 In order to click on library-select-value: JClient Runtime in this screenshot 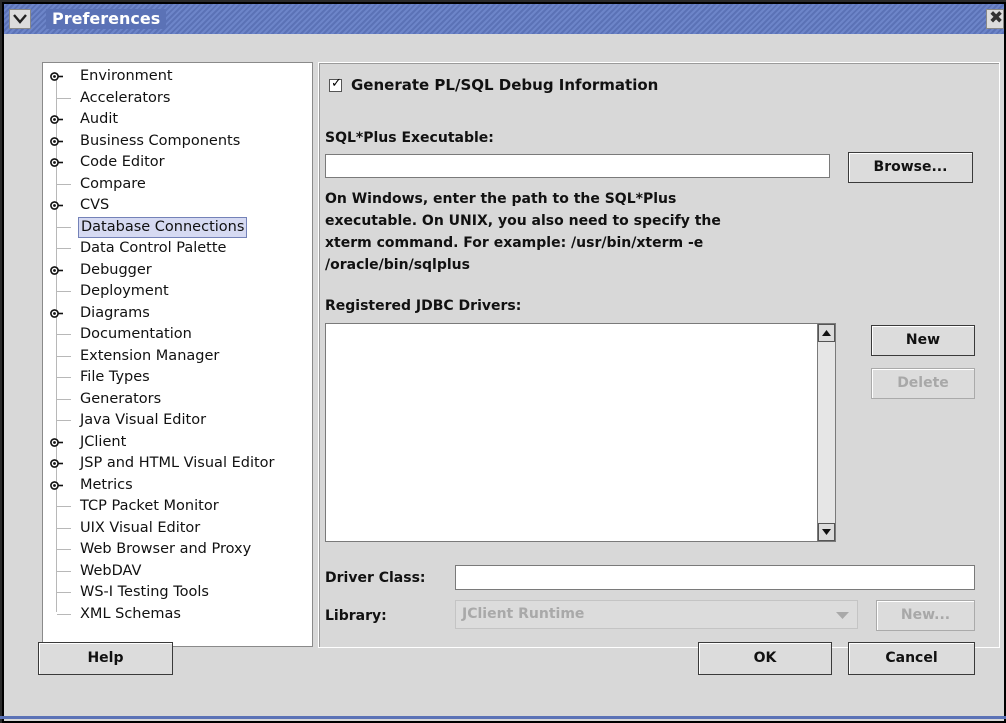, I will do `click(523, 614)`.